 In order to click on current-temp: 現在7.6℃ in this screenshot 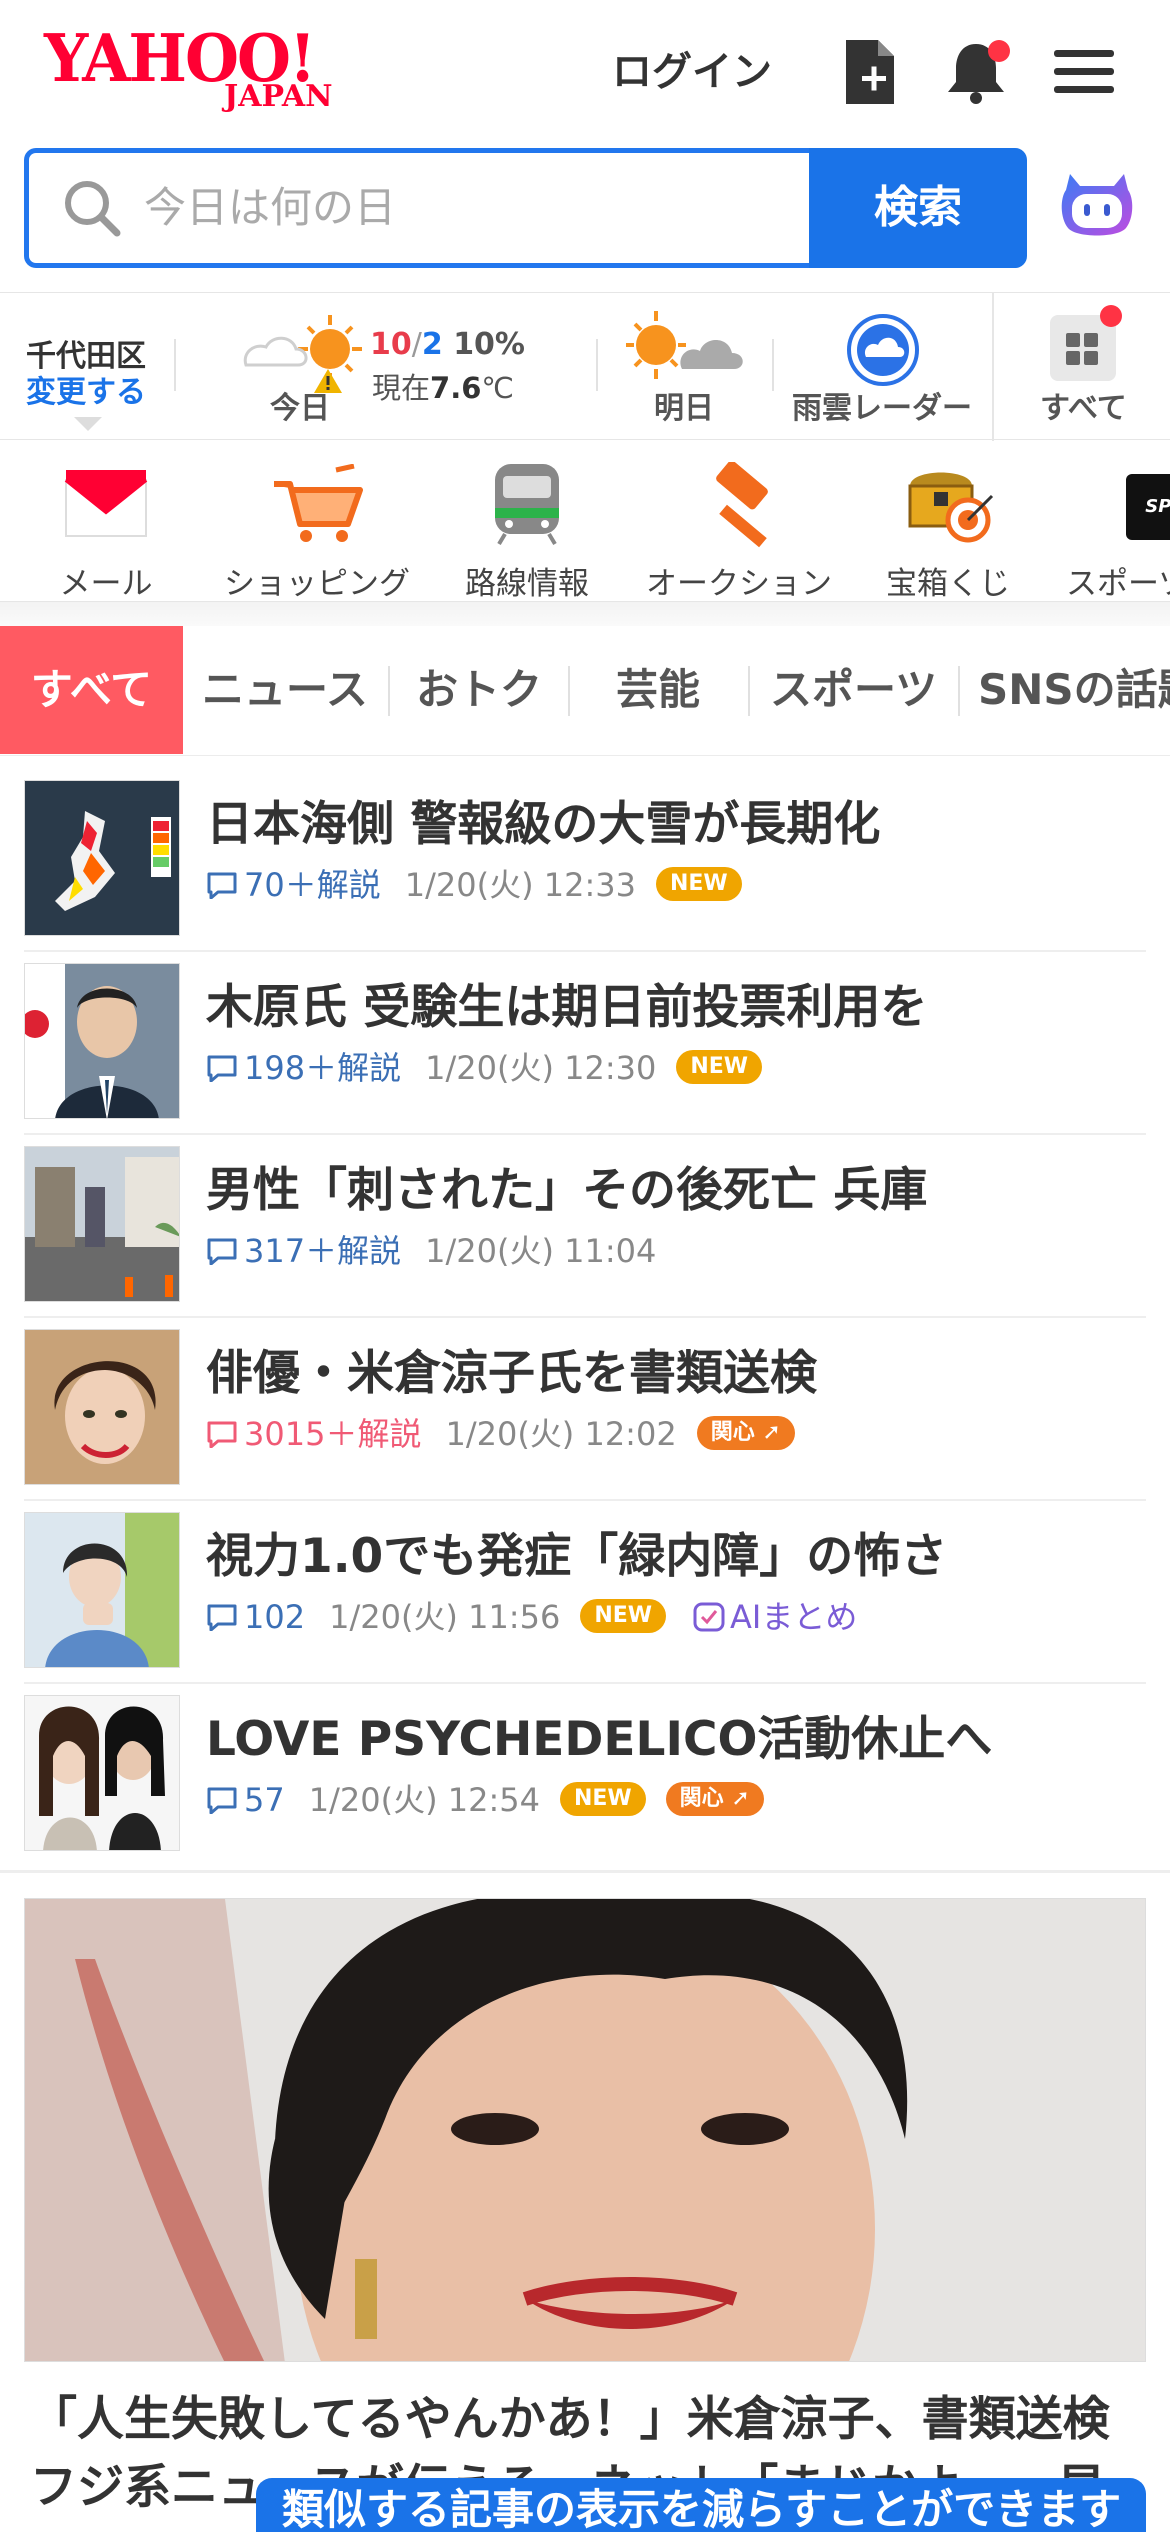, I will do `click(443, 386)`.